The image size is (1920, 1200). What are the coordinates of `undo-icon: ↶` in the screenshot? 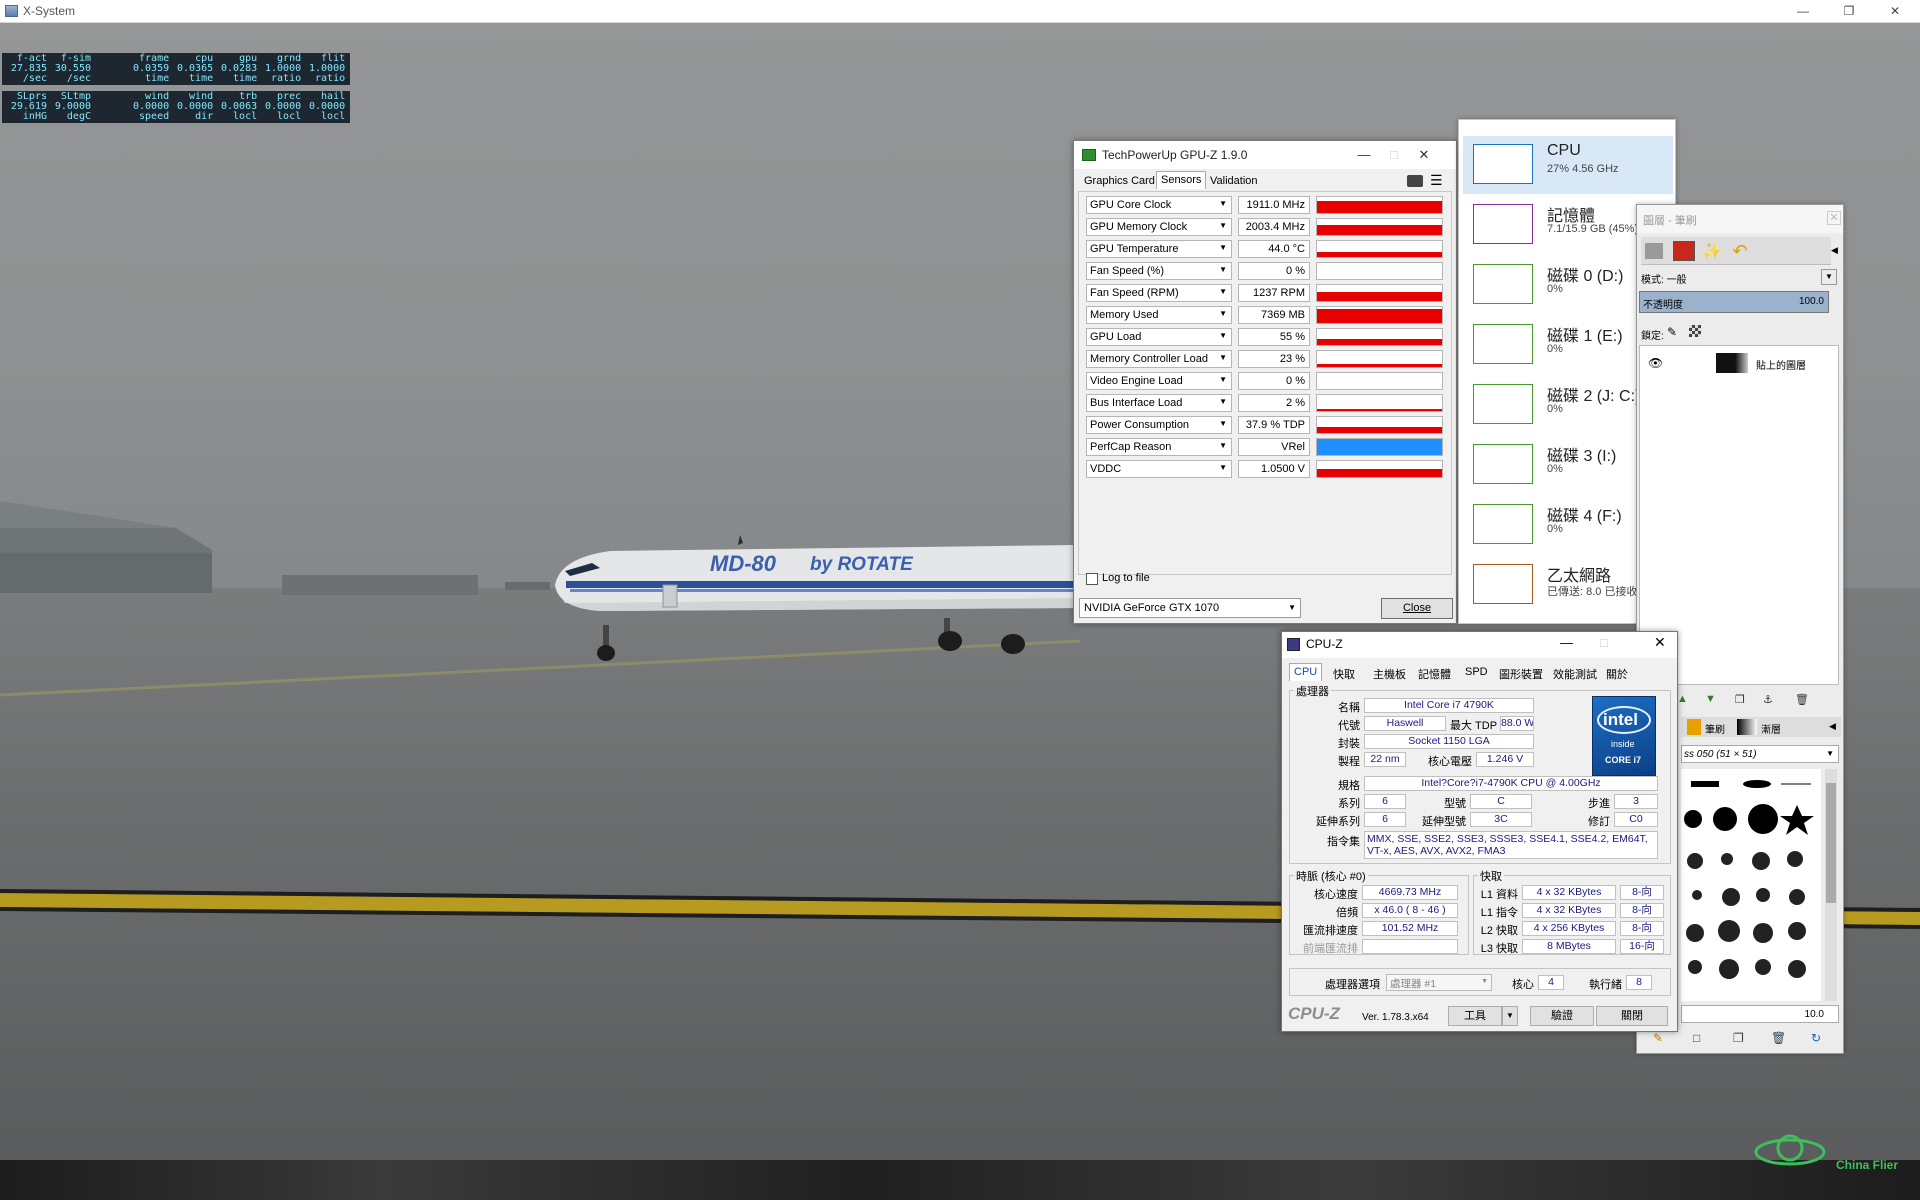 It's located at (1740, 251).